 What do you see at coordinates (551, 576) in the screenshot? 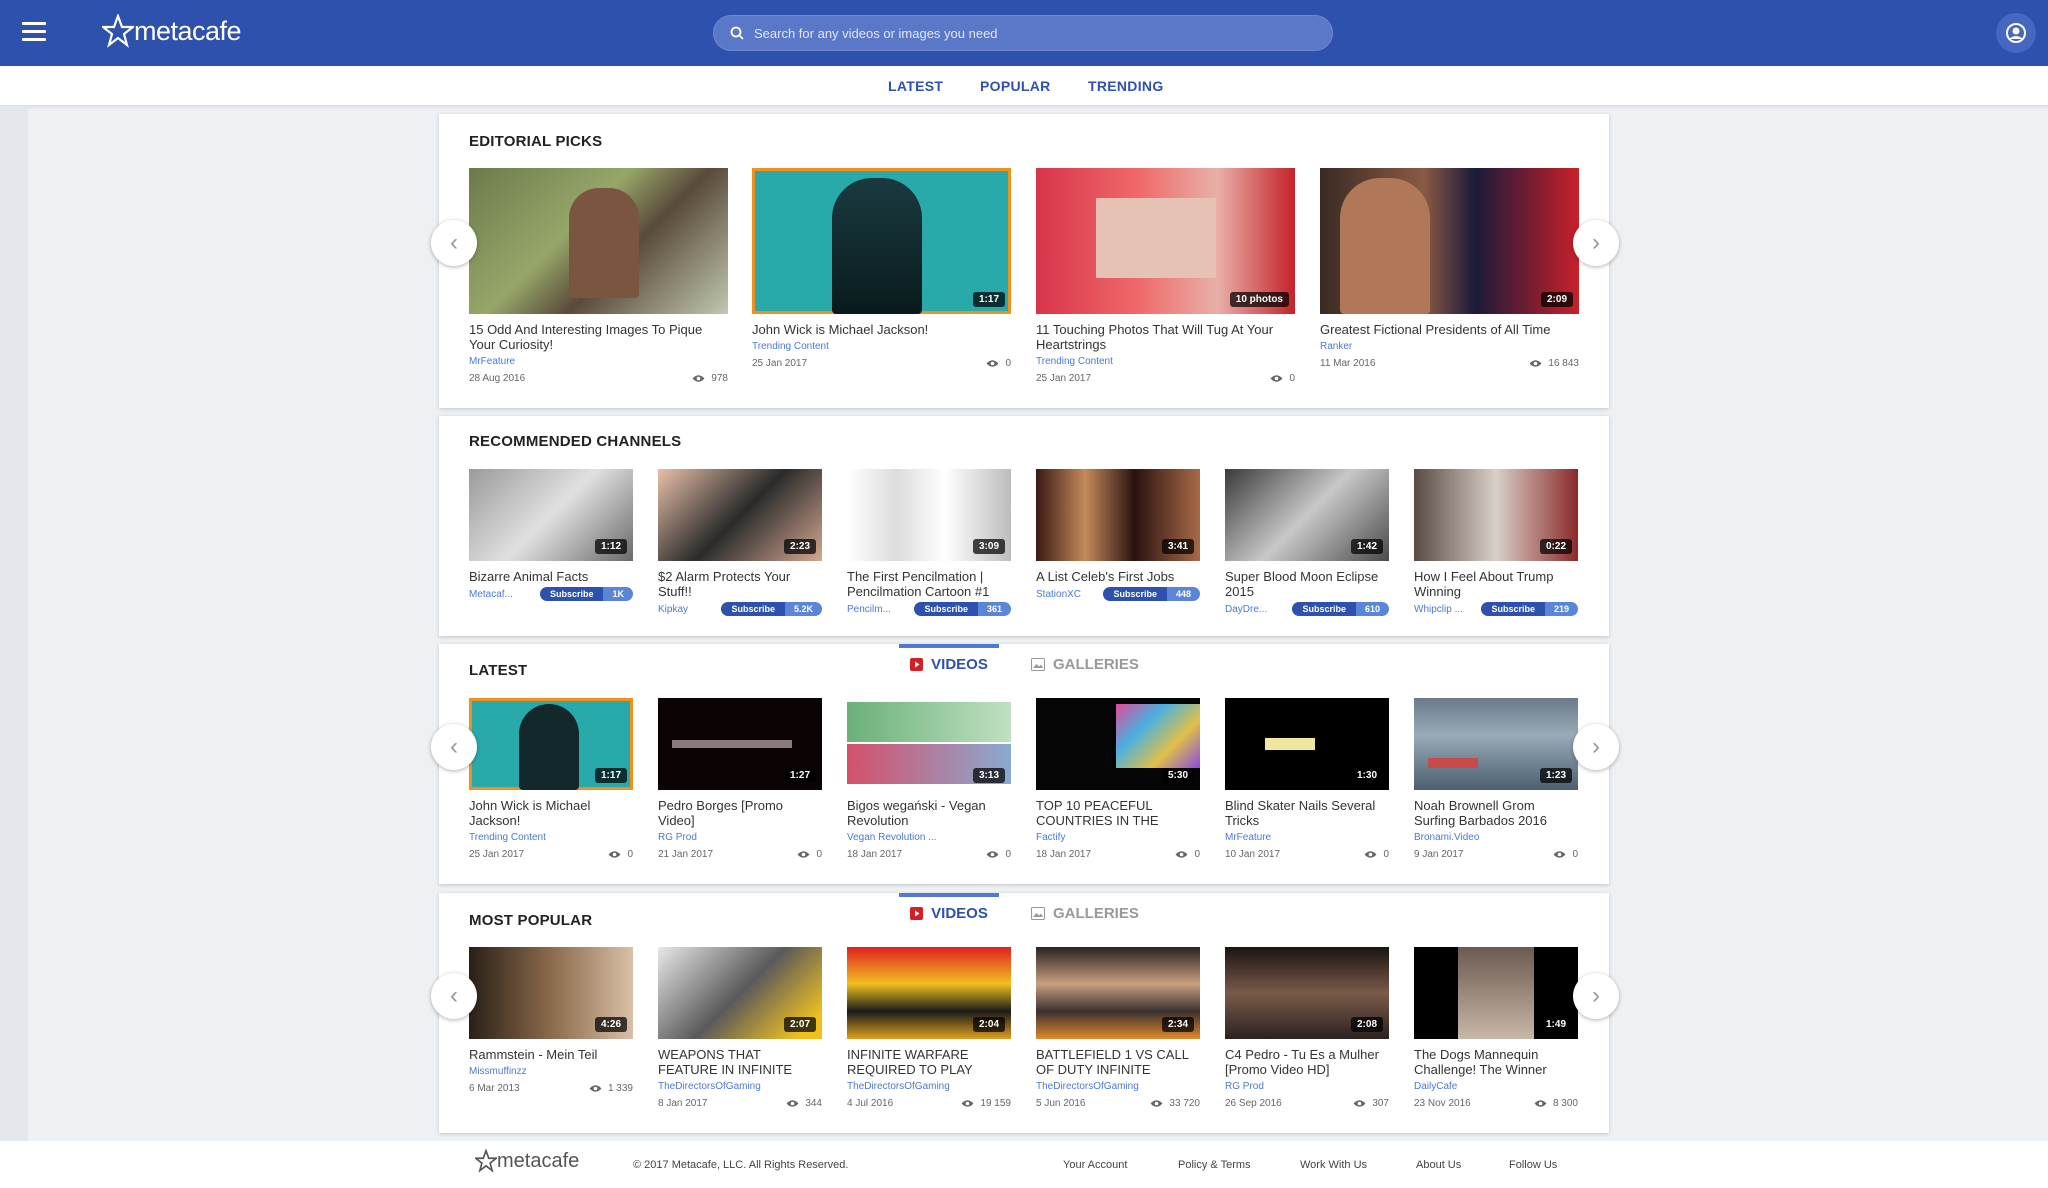
I see `video-title: Bizarre Animal Facts` at bounding box center [551, 576].